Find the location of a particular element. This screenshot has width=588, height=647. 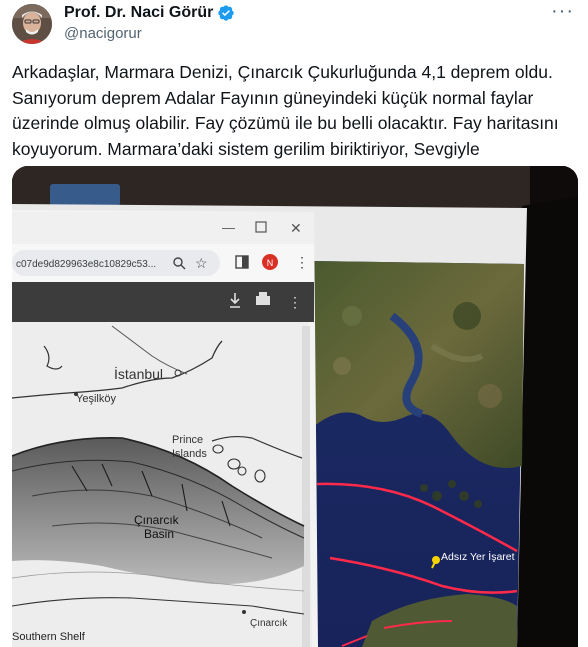

label-cinarcik-town: Çınarcık is located at coordinates (269, 623).